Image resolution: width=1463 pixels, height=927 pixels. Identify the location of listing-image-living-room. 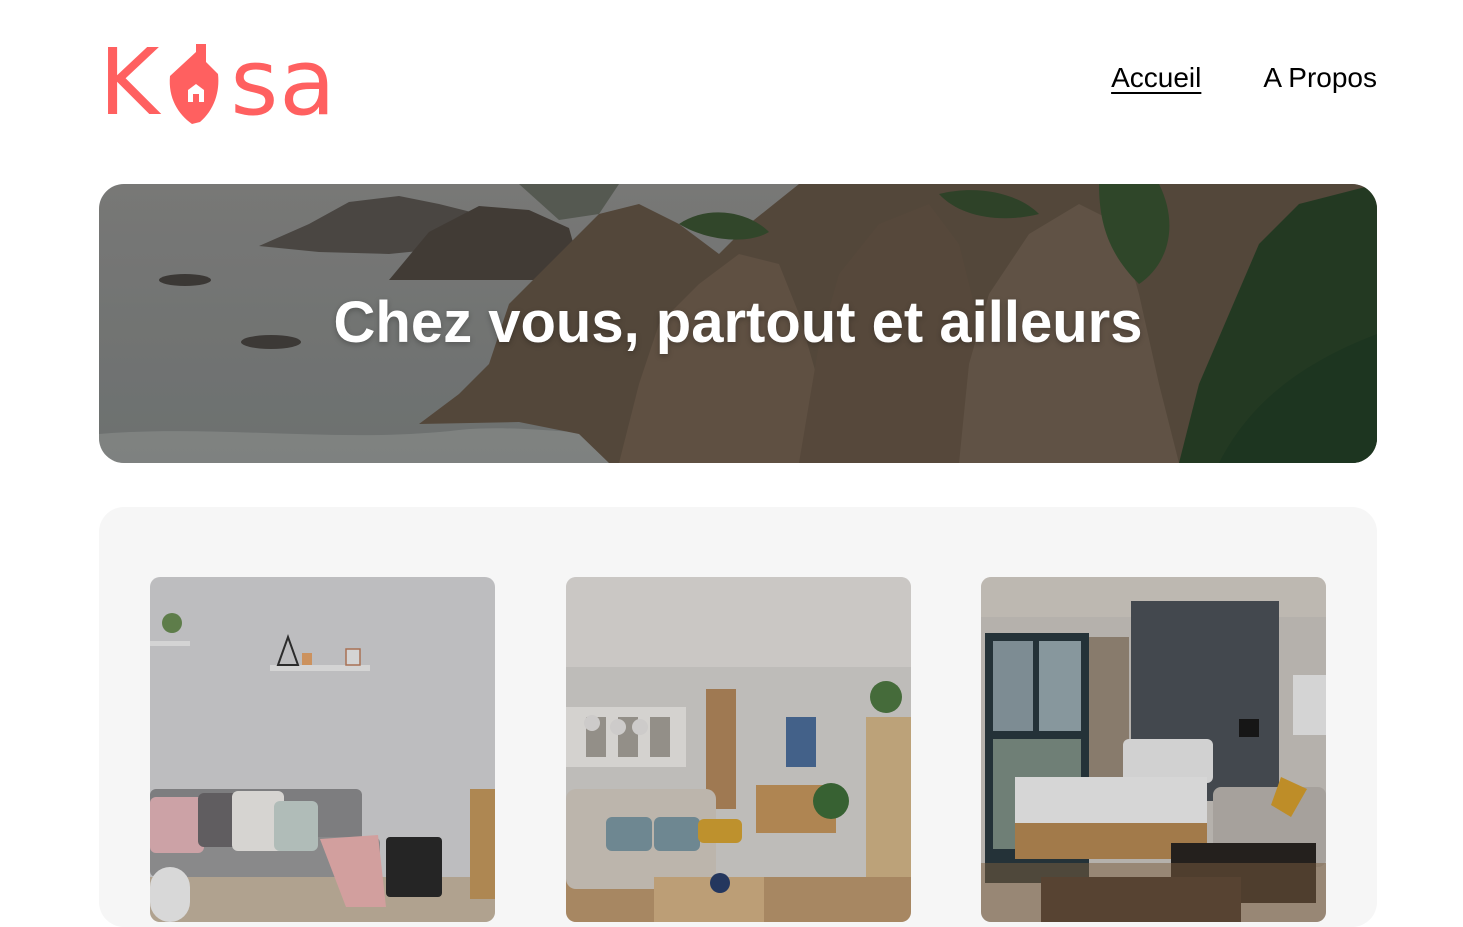
(322, 749).